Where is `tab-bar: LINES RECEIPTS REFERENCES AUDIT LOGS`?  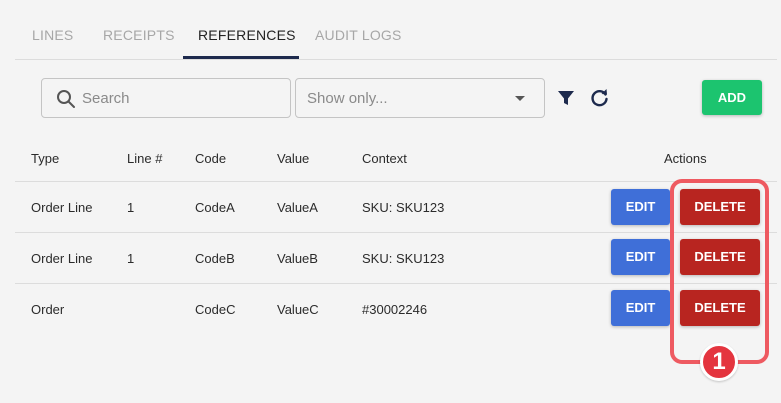
tab-bar: LINES RECEIPTS REFERENCES AUDIT LOGS is located at coordinates (396, 30).